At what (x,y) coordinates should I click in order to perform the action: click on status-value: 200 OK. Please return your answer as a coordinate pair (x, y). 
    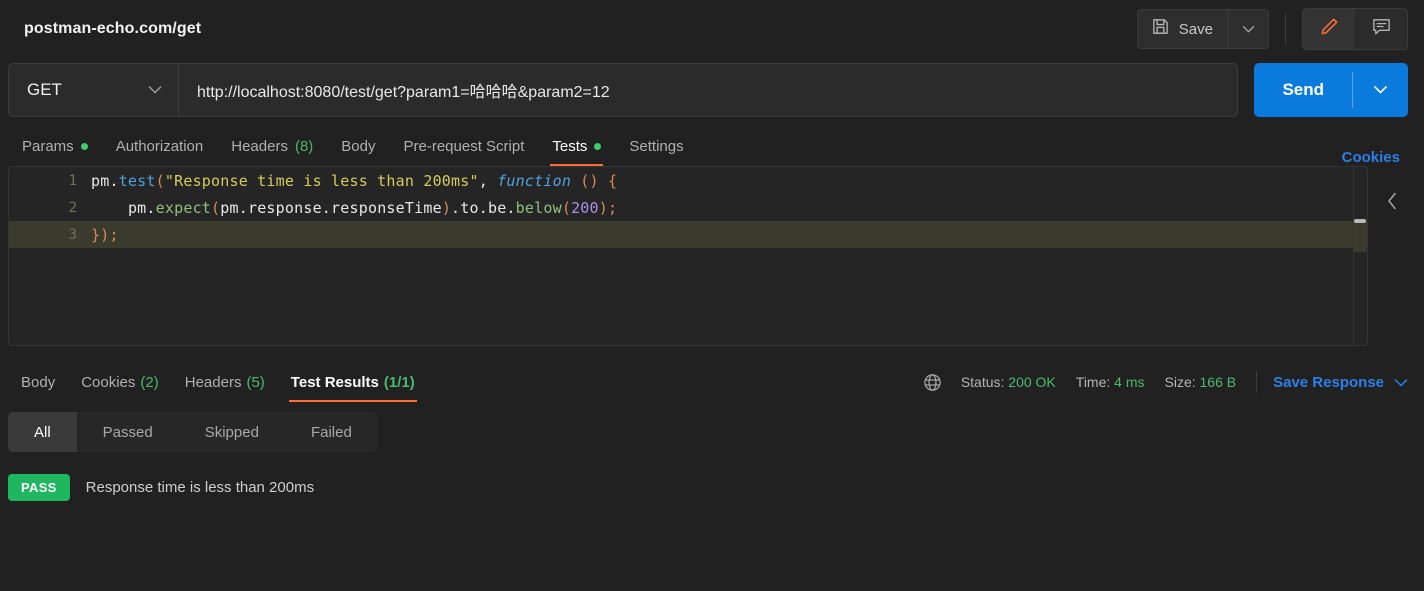
    Looking at the image, I should click on (1032, 382).